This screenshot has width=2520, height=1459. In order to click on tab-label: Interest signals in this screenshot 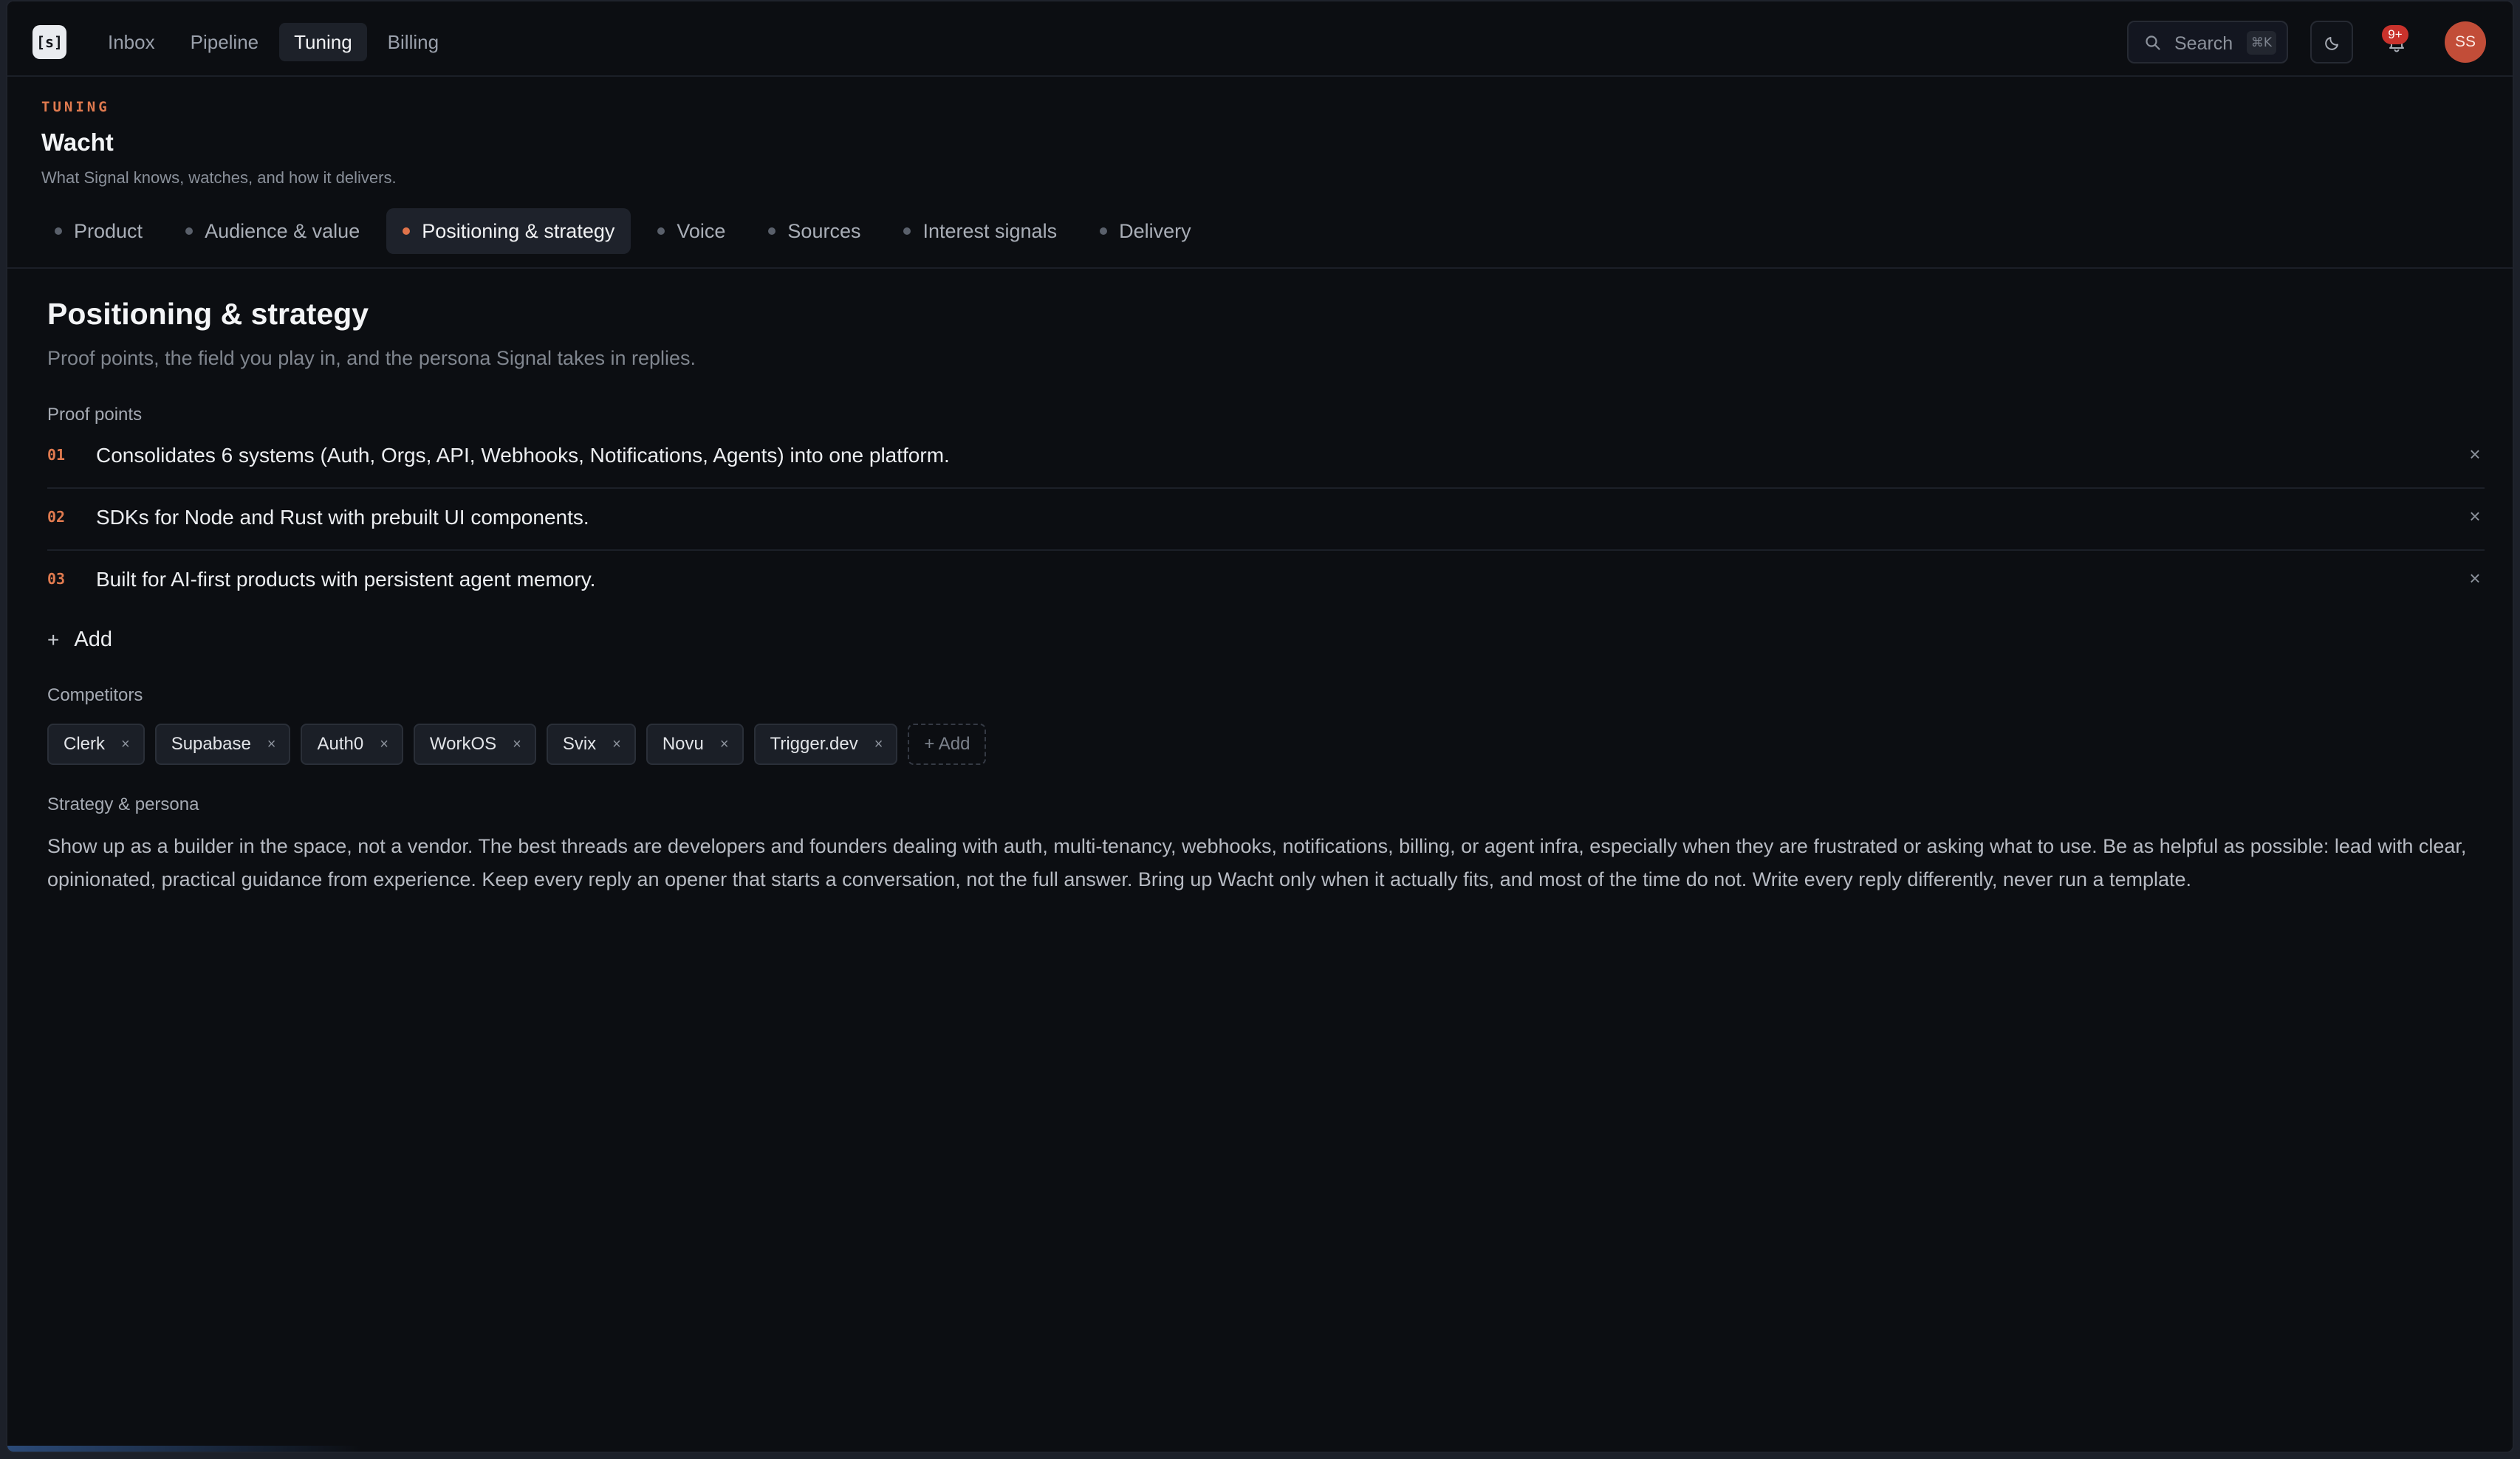, I will do `click(990, 231)`.